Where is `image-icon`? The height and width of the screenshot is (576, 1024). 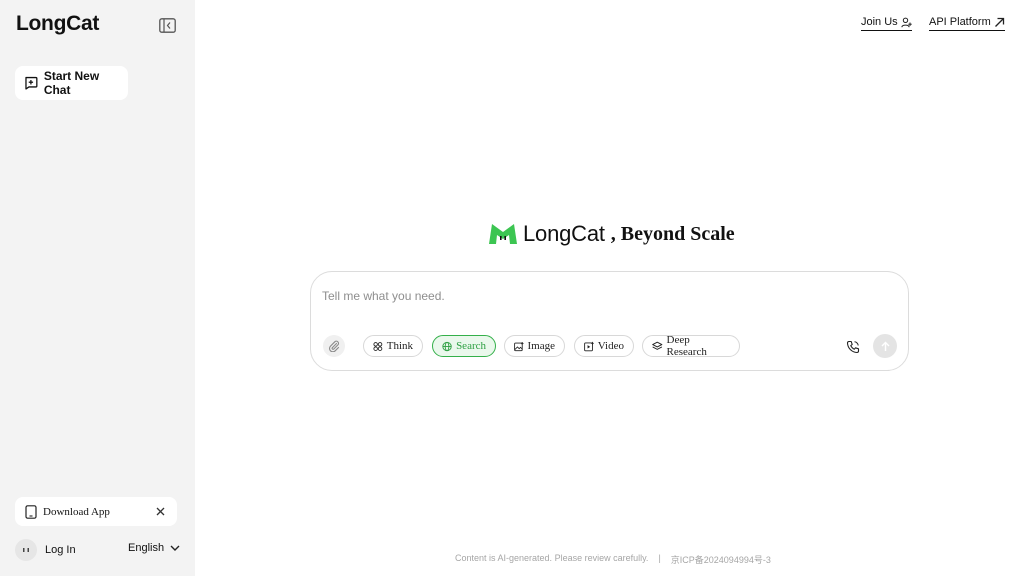
image-icon is located at coordinates (519, 346).